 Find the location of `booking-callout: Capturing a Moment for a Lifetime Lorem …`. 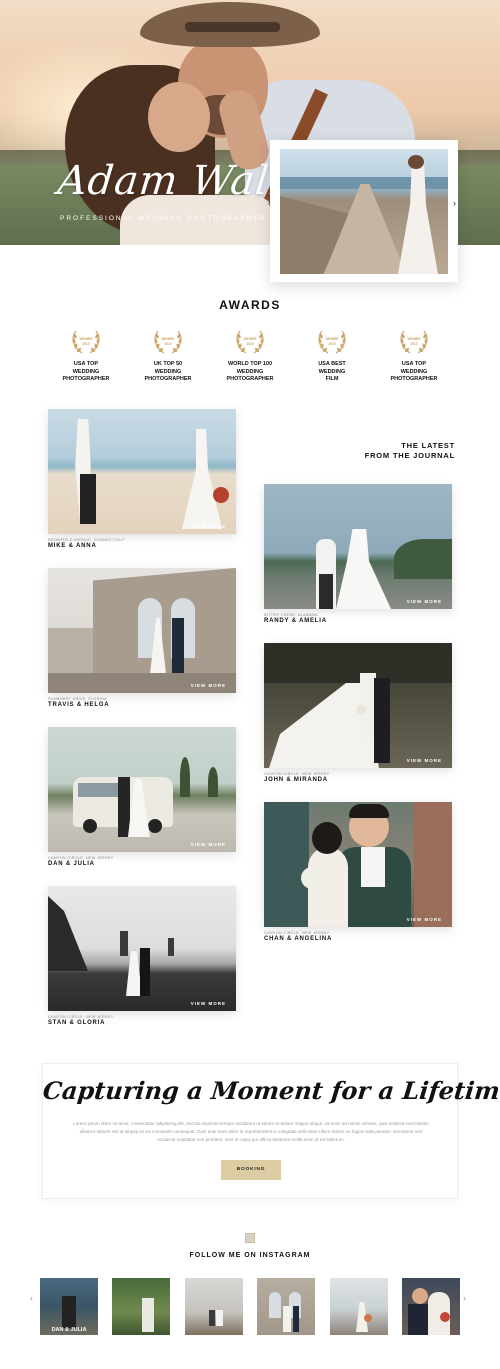

booking-callout: Capturing a Moment for a Lifetime Lorem … is located at coordinates (270, 1131).